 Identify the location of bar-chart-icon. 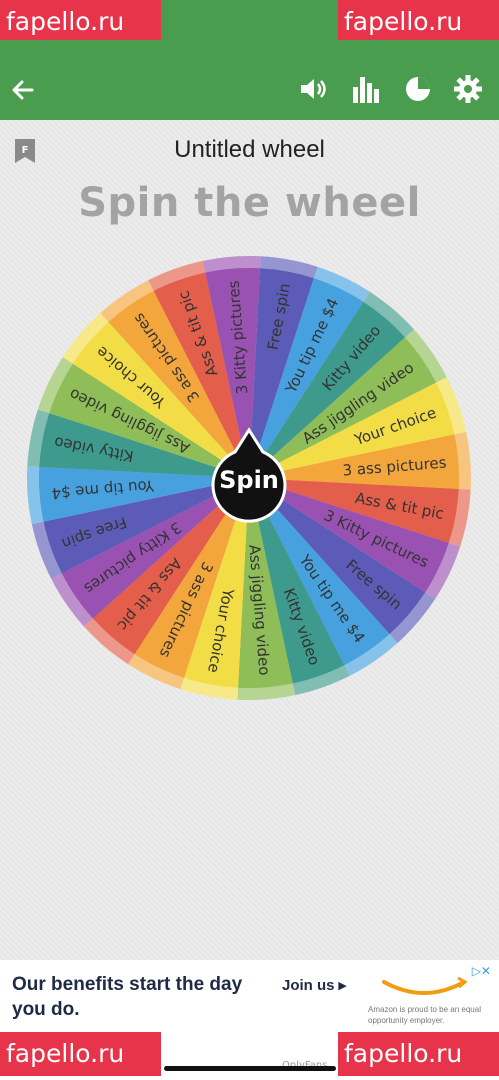
(366, 89).